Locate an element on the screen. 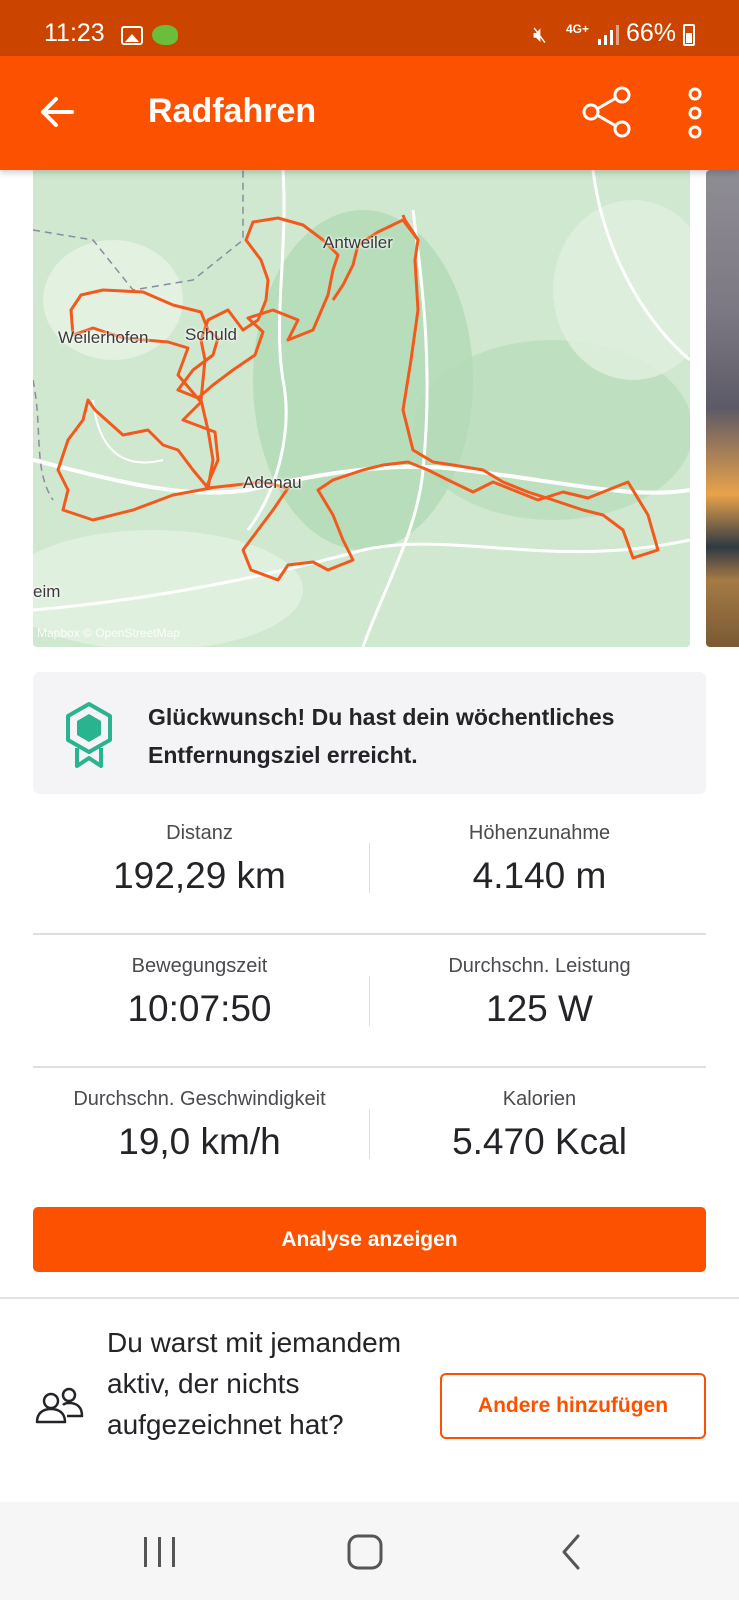 Image resolution: width=739 pixels, height=1600 pixels. map-place-label: Adenau is located at coordinates (272, 482).